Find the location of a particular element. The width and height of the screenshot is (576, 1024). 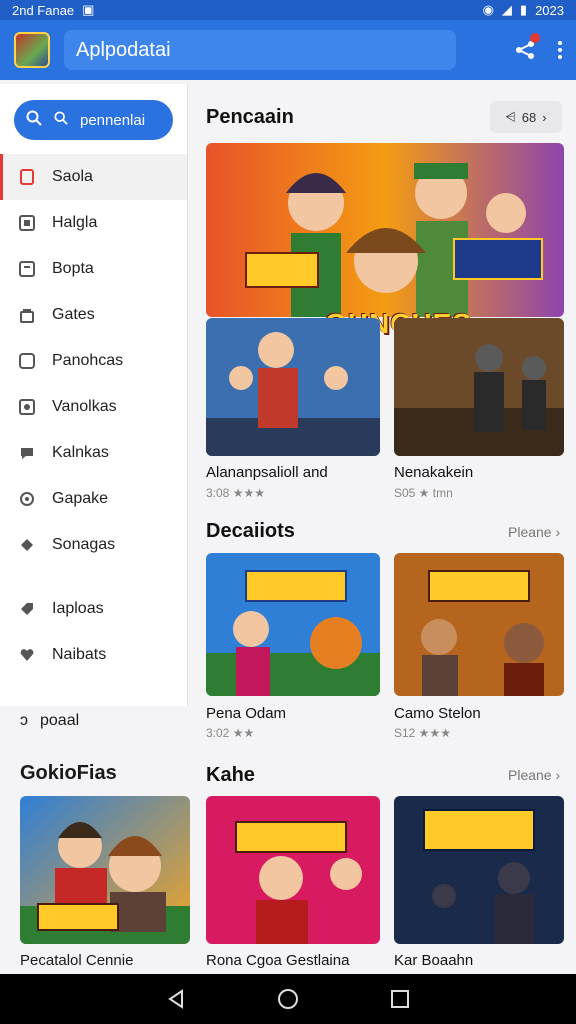

status-bar: 2nd Fanae ▣ ◉ ◢ ▮ 2023 is located at coordinates (288, 10).